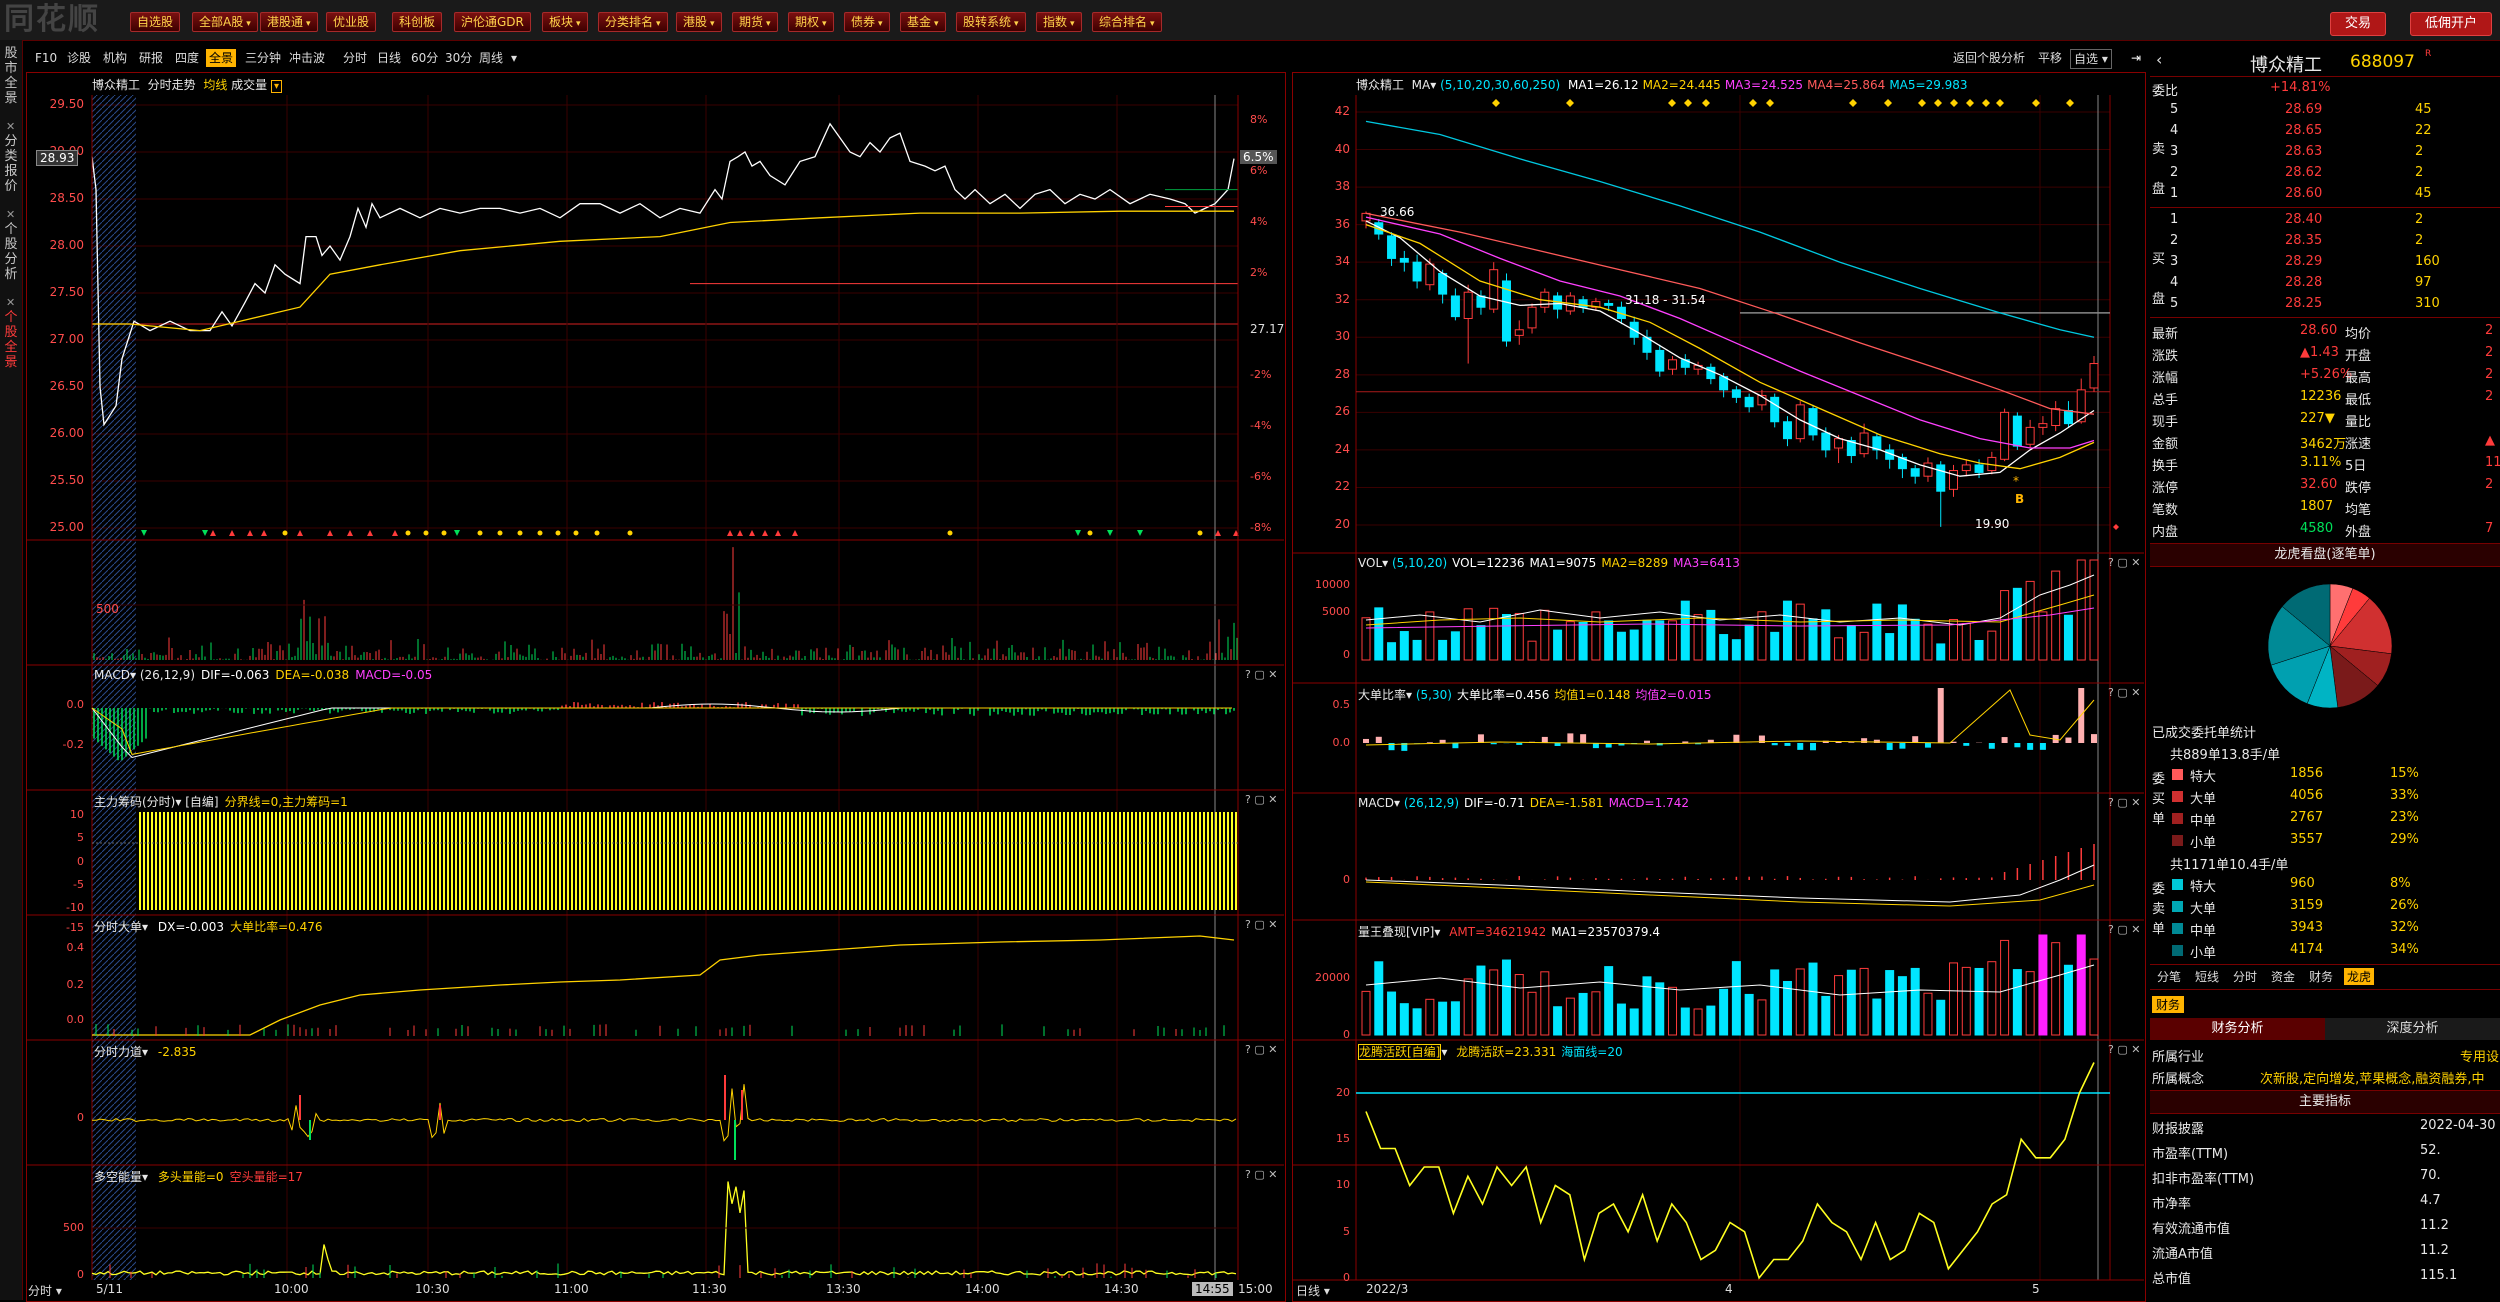 Image resolution: width=2500 pixels, height=1302 pixels. What do you see at coordinates (2412, 1029) in the screenshot?
I see `finance-subtab-deep: 深度分析` at bounding box center [2412, 1029].